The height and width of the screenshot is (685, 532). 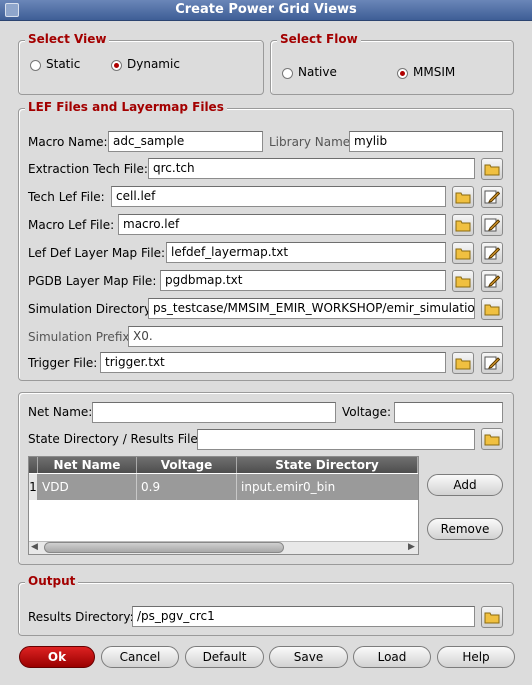 What do you see at coordinates (52, 581) in the screenshot?
I see `output-group-title: Output` at bounding box center [52, 581].